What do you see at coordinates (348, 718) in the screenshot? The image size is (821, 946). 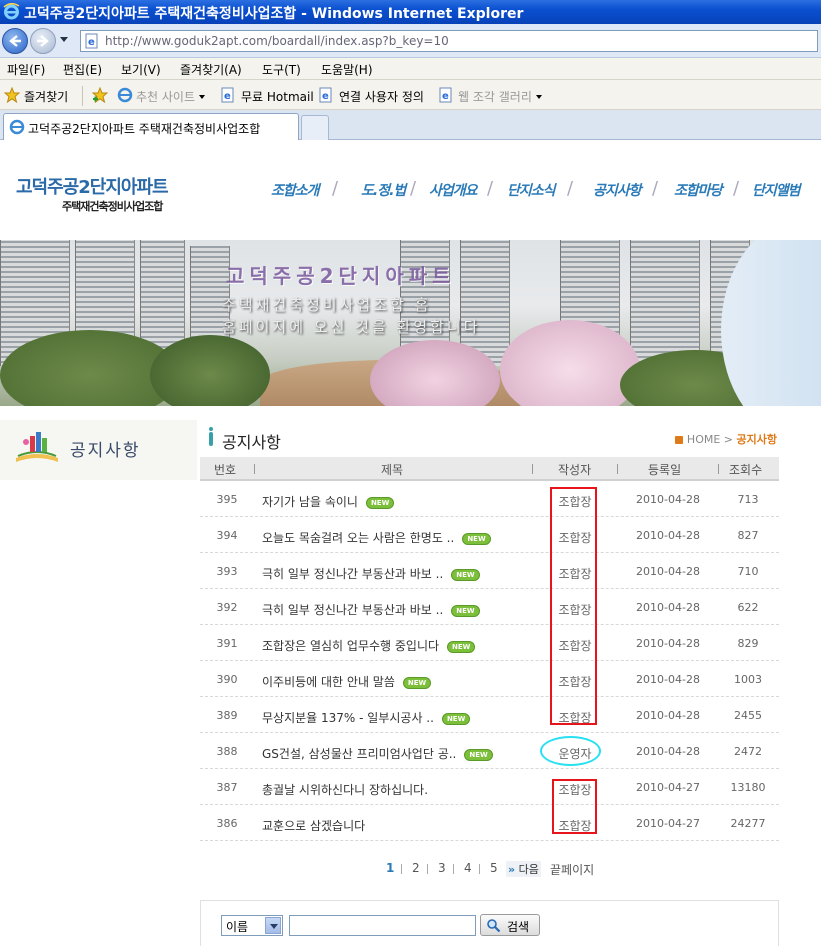 I see `row-subject-text: 무상지분율 137% - 일부시공사 ..` at bounding box center [348, 718].